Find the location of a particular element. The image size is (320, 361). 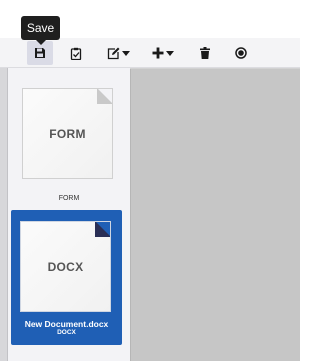

record-button is located at coordinates (241, 53).